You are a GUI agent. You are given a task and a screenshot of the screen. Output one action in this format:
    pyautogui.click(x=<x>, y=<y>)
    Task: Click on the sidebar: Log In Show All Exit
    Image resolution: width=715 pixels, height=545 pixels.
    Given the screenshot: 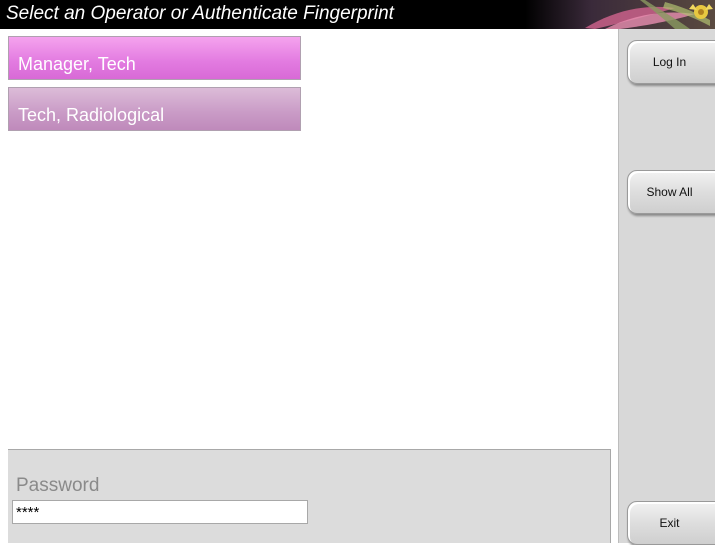 What is the action you would take?
    pyautogui.click(x=666, y=287)
    